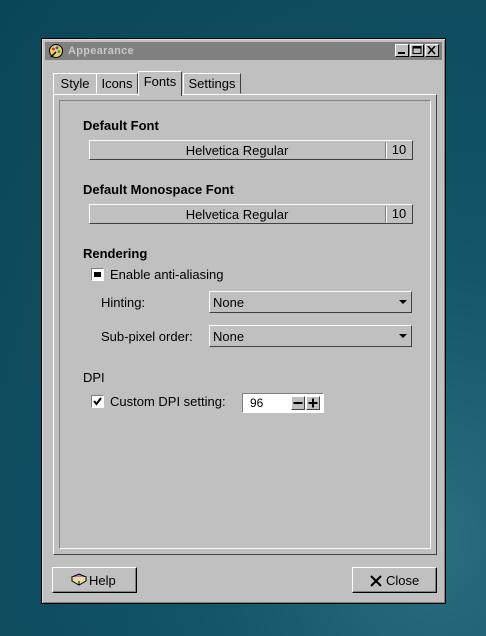 The height and width of the screenshot is (636, 486). I want to click on hinting-value: None, so click(229, 302).